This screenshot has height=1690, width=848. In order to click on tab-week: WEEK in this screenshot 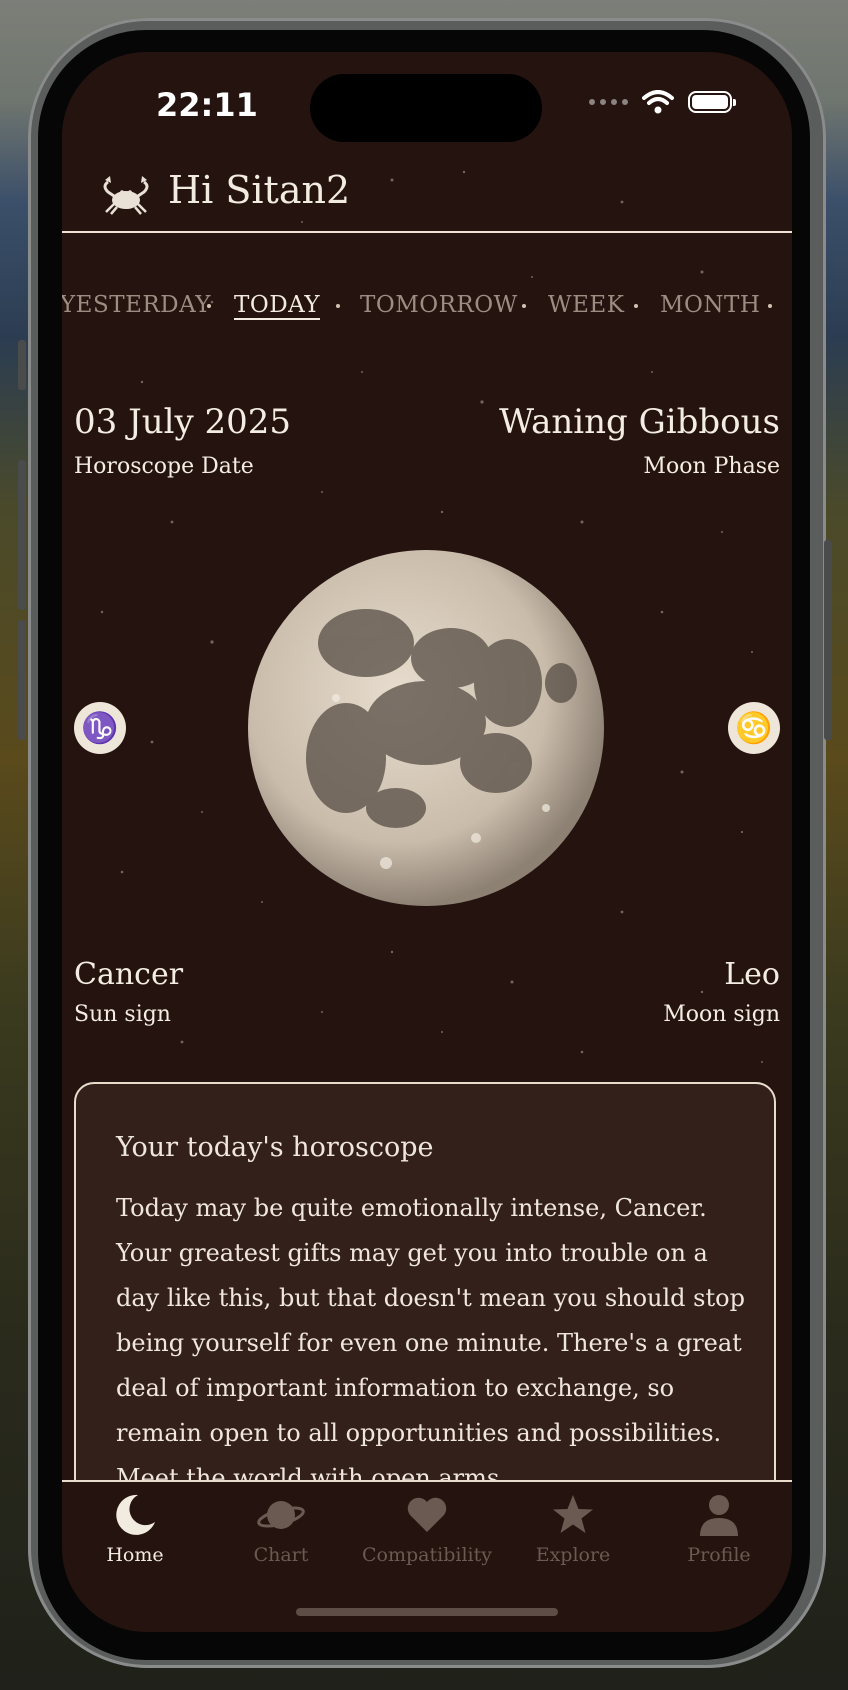, I will do `click(586, 305)`.